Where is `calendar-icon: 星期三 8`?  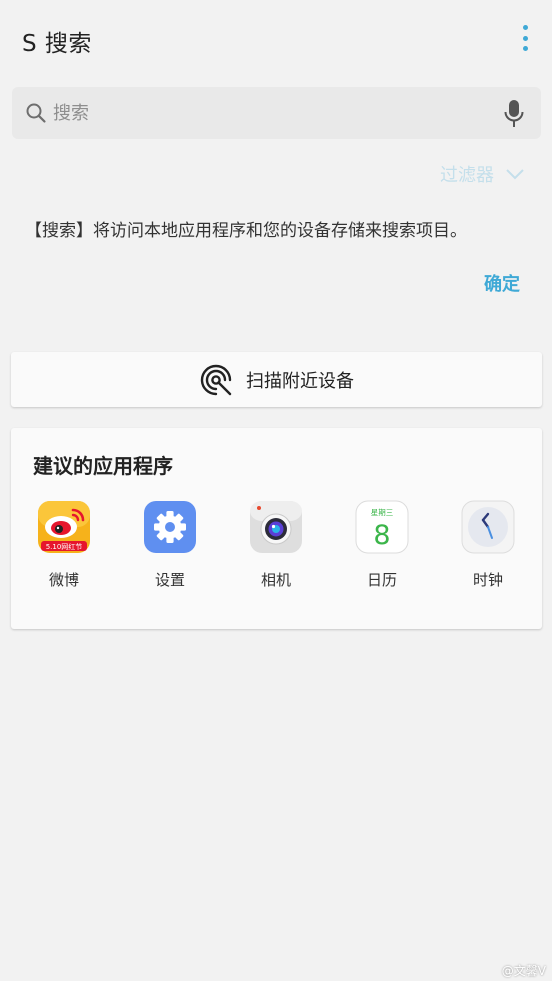
calendar-icon: 星期三 8 is located at coordinates (382, 527).